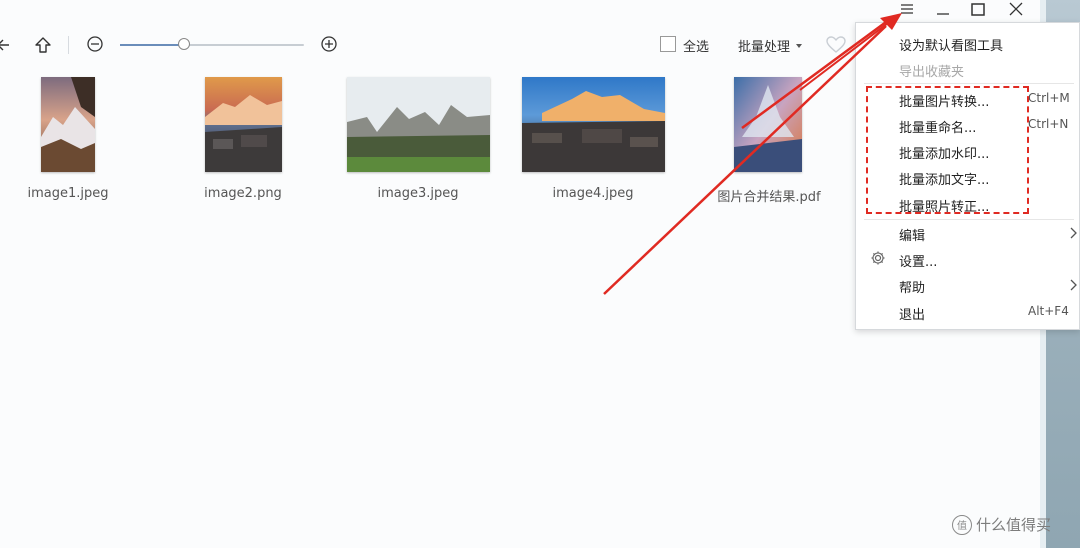  What do you see at coordinates (962, 524) in the screenshot?
I see `watermark-badge: 值` at bounding box center [962, 524].